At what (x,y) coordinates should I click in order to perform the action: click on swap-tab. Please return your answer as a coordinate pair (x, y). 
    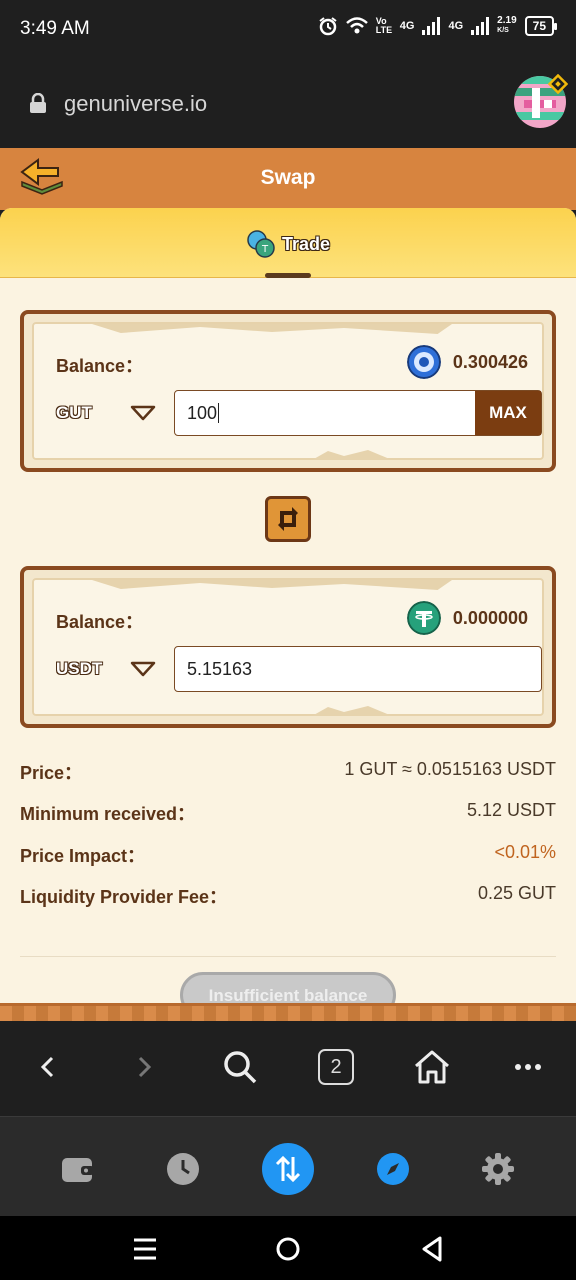
    Looking at the image, I should click on (288, 1169).